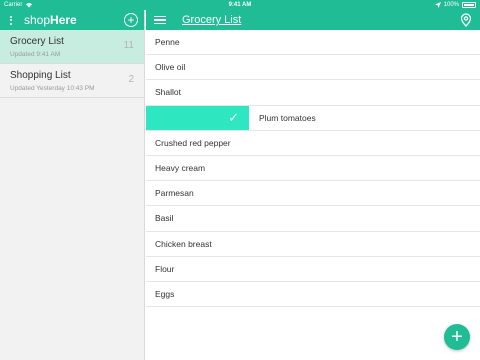  I want to click on list-count: 11, so click(128, 45).